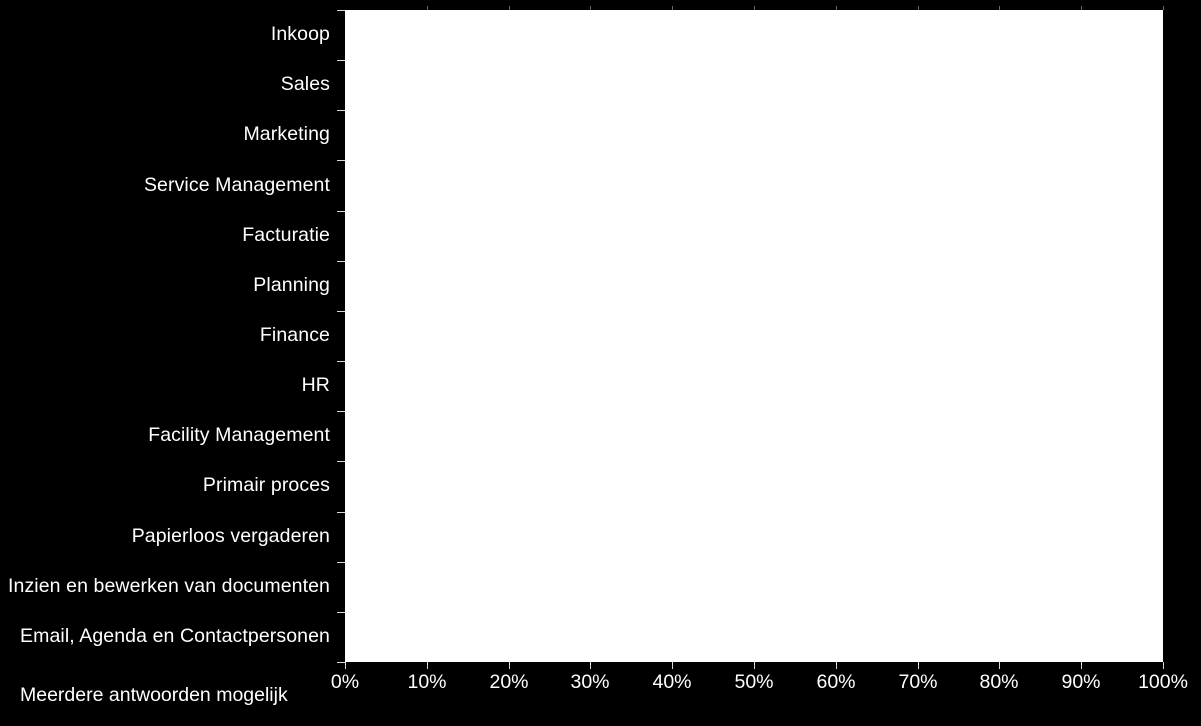 This screenshot has width=1201, height=726. I want to click on category-label: Email, Agenda en Contactpersonen, so click(175, 635).